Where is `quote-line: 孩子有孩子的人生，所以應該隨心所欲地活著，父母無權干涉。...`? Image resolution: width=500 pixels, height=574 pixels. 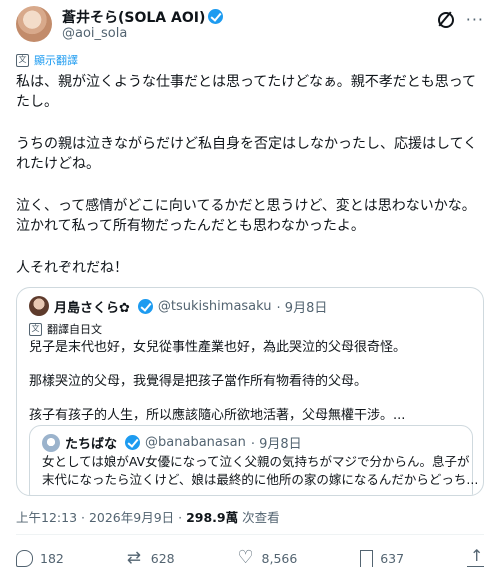 quote-line: 孩子有孩子的人生，所以應該隨心所欲地活著，父母無權干涉。... is located at coordinates (217, 415).